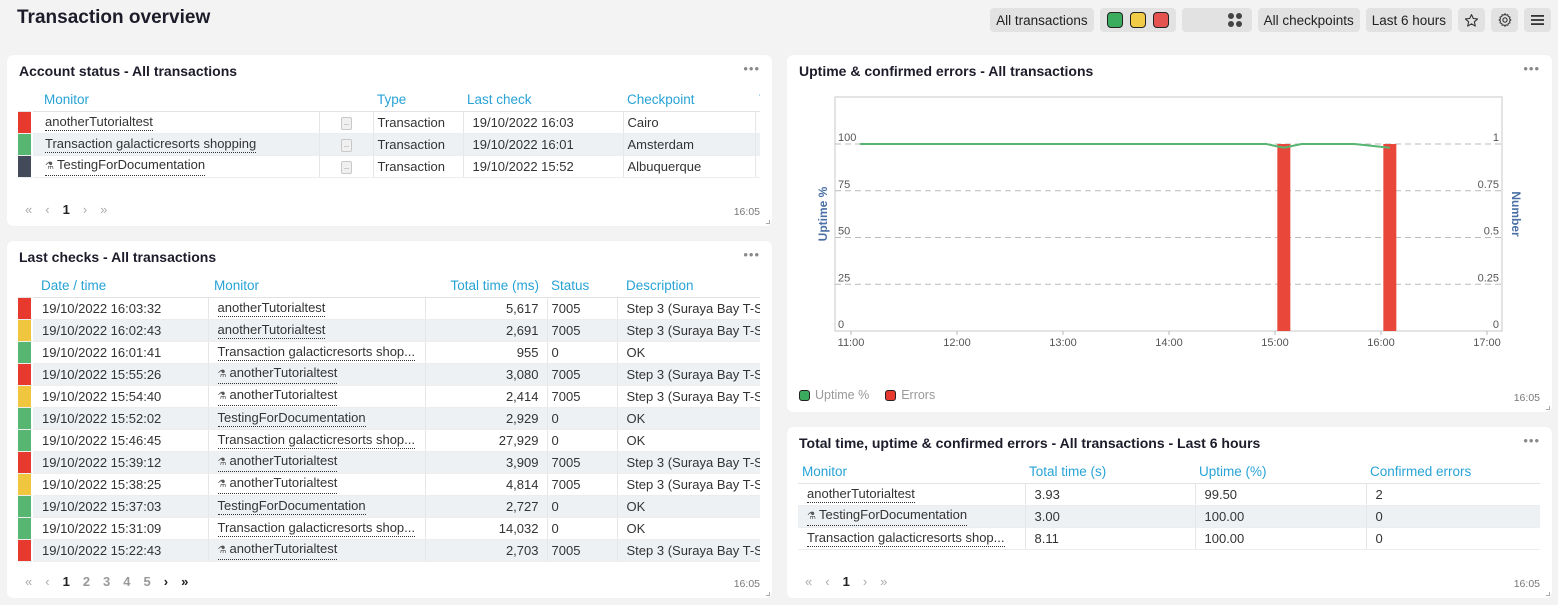  Describe the element at coordinates (1114, 20) in the screenshot. I see `status-green-toggle` at that location.